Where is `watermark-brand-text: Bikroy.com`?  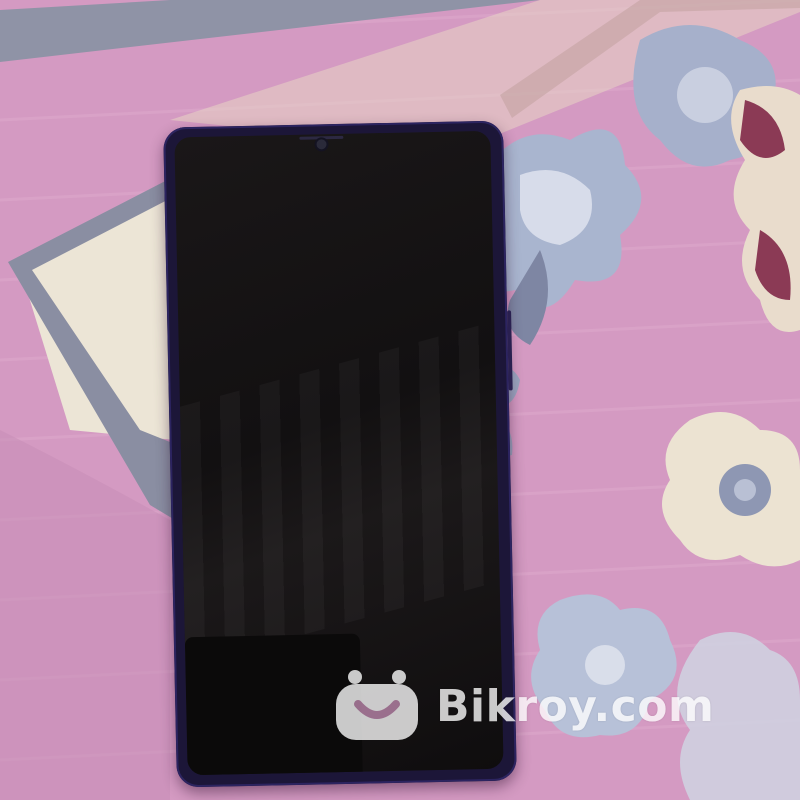
watermark-brand-text: Bikroy.com is located at coordinates (575, 706).